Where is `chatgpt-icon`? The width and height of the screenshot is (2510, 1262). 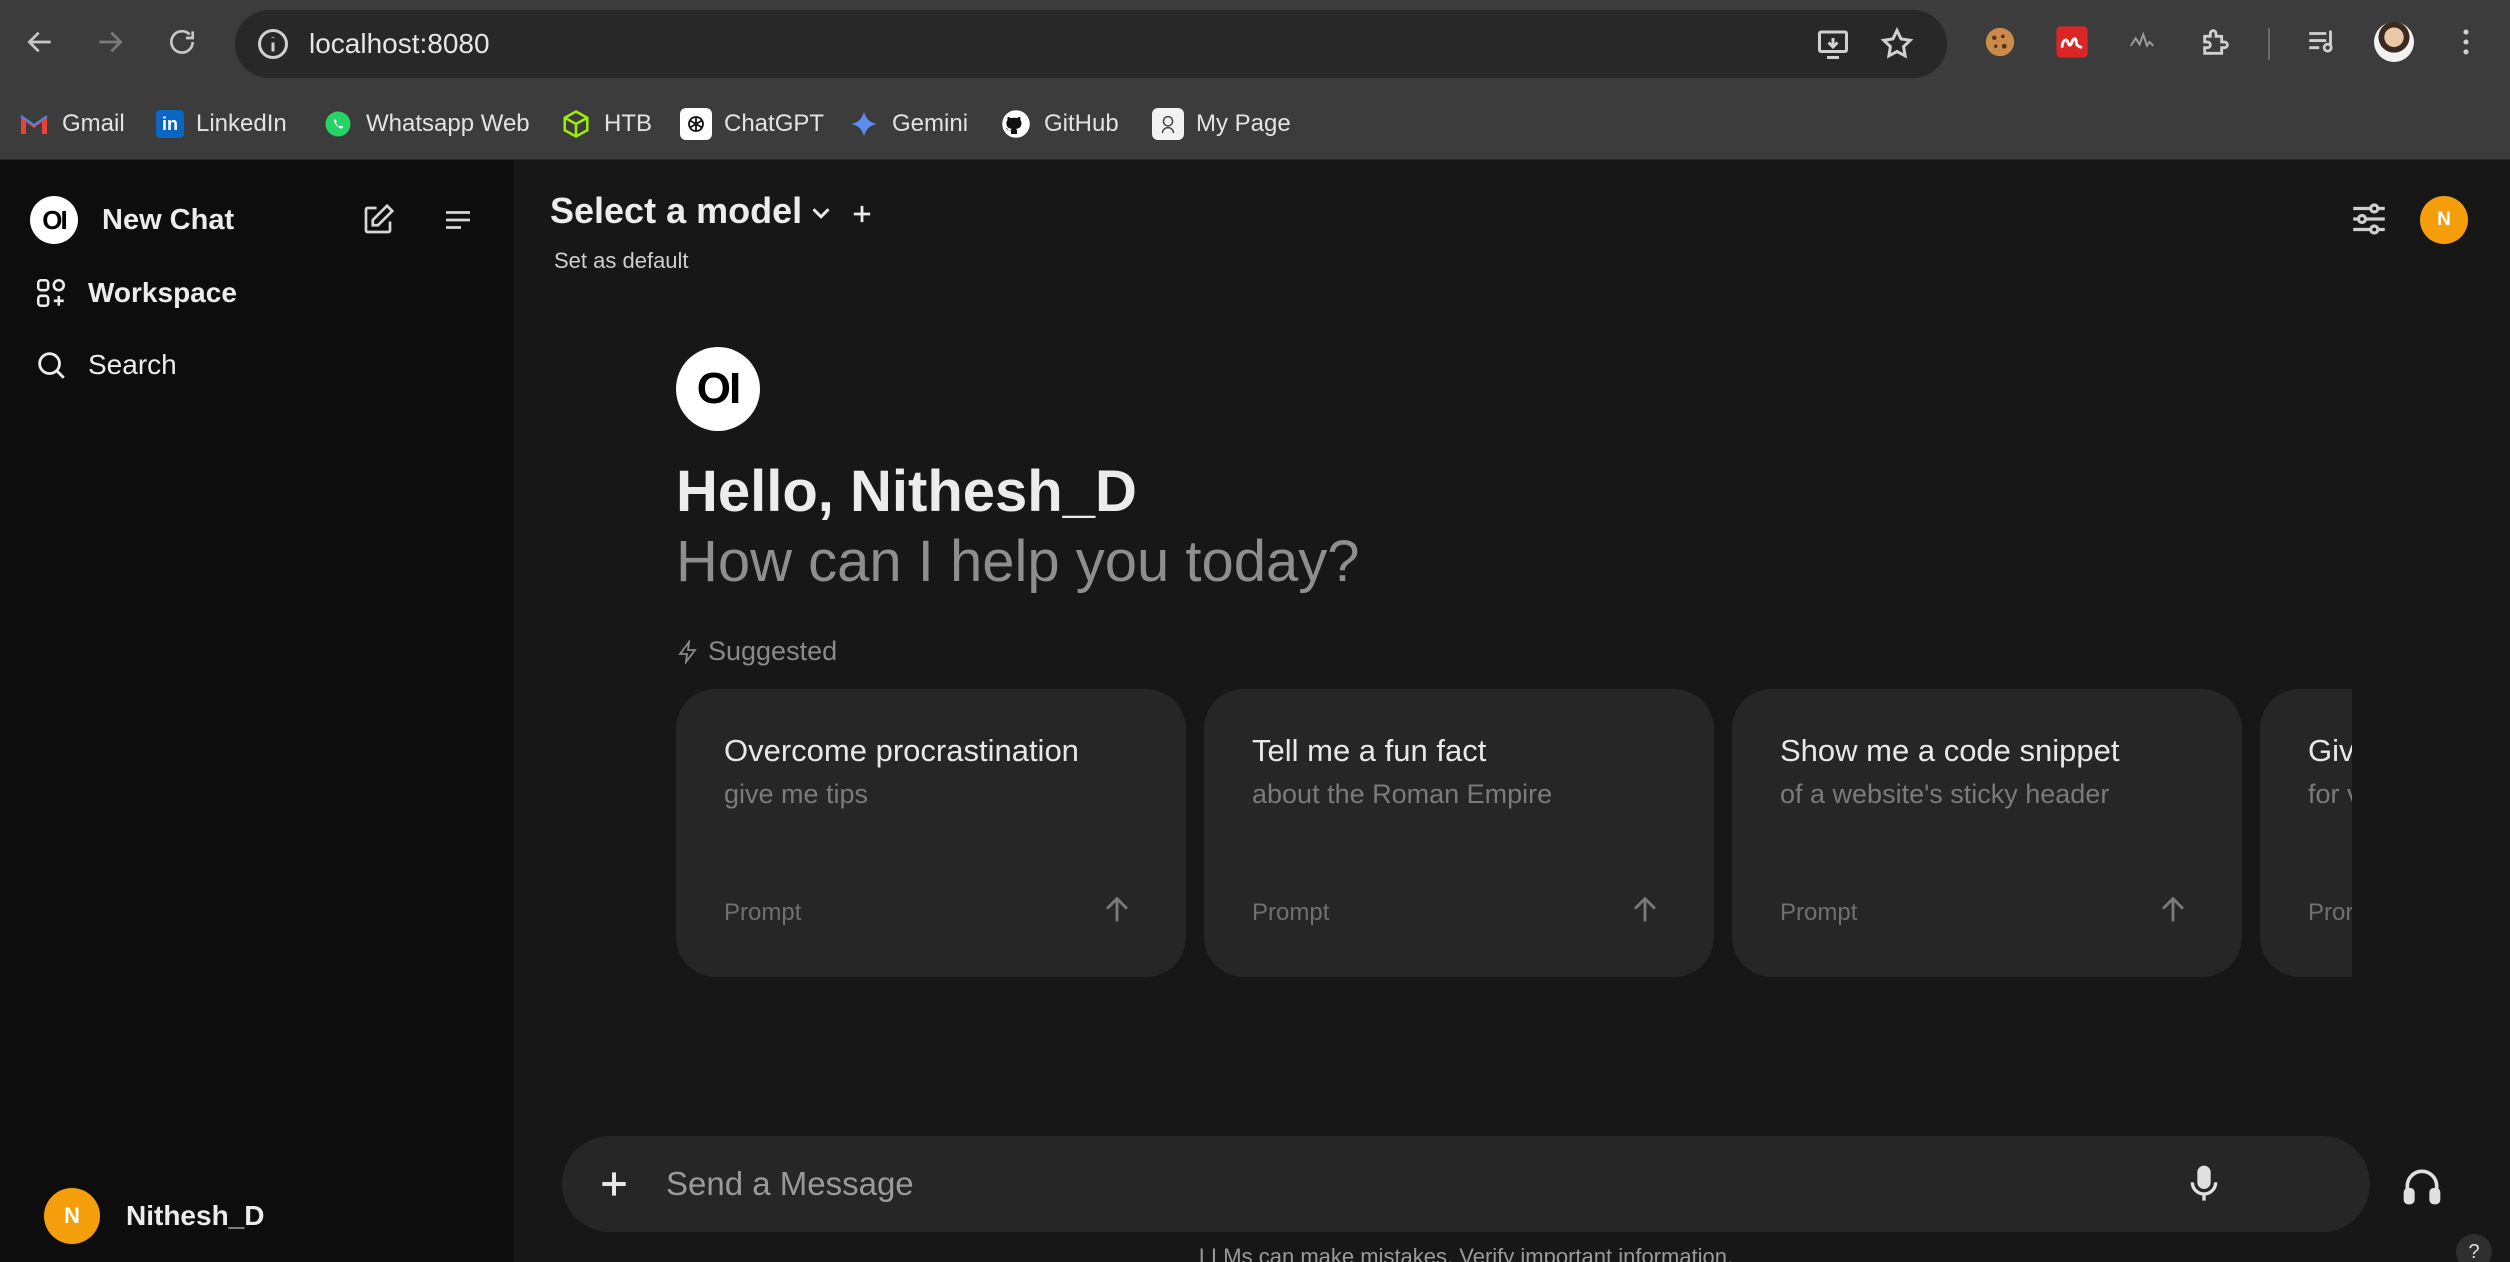
chatgpt-icon is located at coordinates (696, 124).